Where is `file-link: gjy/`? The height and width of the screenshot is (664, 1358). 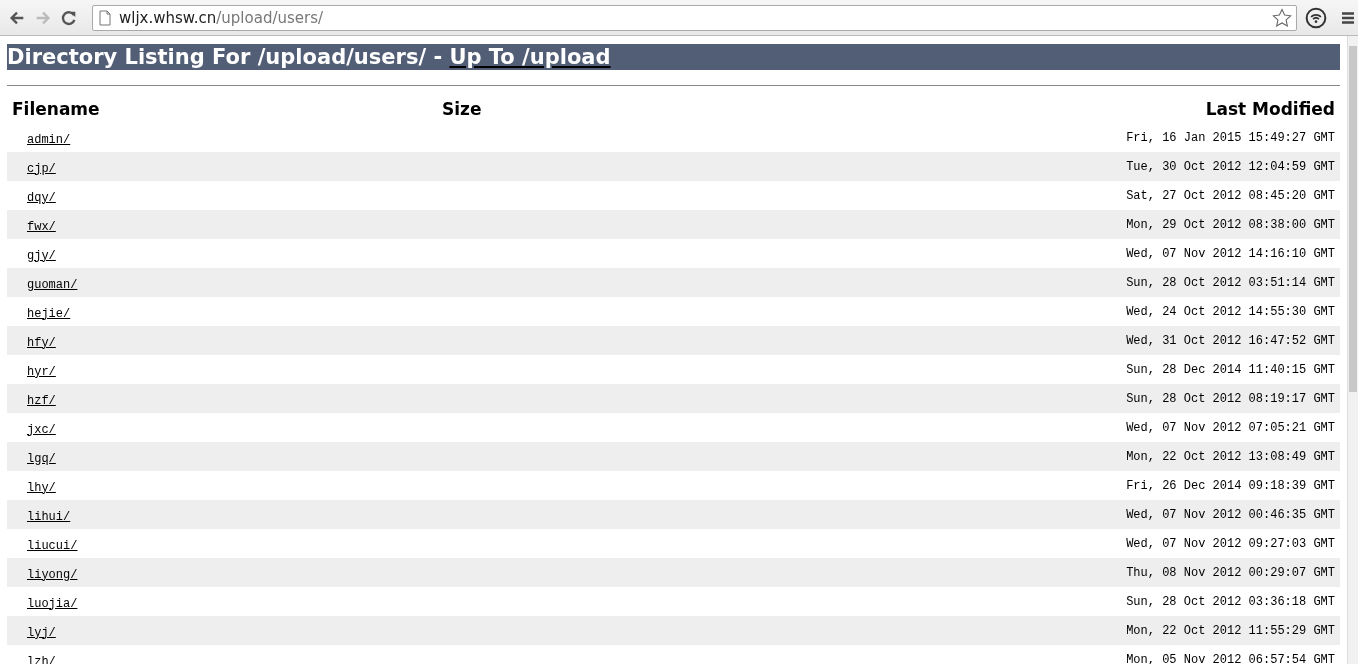
file-link: gjy/ is located at coordinates (34, 255).